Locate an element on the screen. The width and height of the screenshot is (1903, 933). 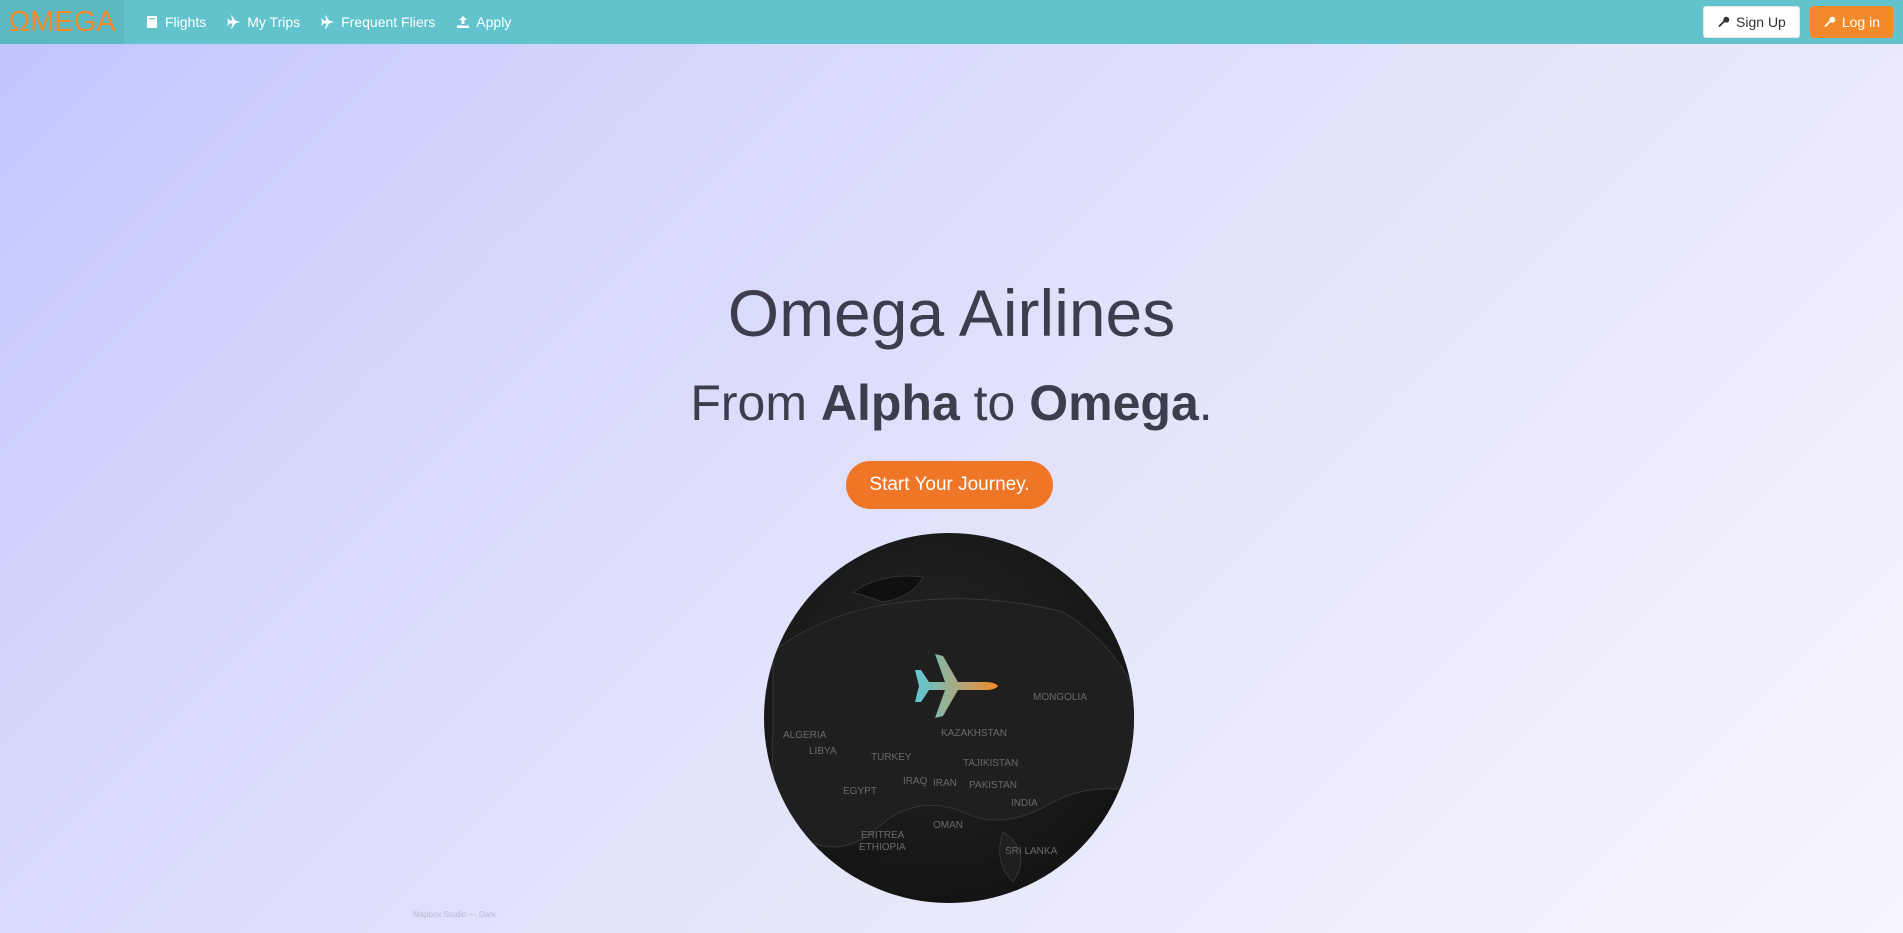
map-label: MONGOLIA is located at coordinates (1060, 697).